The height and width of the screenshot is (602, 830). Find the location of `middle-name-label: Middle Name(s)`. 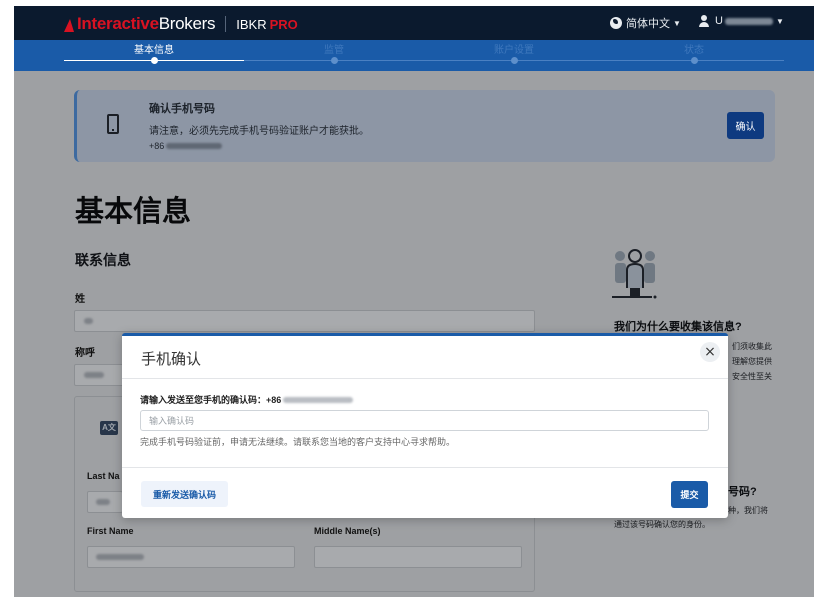

middle-name-label: Middle Name(s) is located at coordinates (347, 531).